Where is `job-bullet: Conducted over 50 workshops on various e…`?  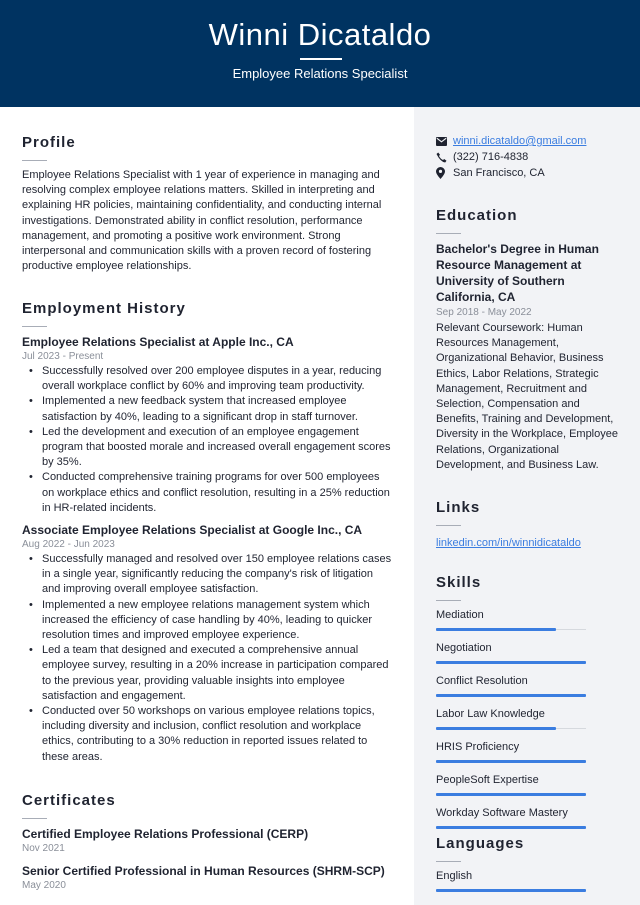
job-bullet: Conducted over 50 workshops on various e… is located at coordinates (210, 734).